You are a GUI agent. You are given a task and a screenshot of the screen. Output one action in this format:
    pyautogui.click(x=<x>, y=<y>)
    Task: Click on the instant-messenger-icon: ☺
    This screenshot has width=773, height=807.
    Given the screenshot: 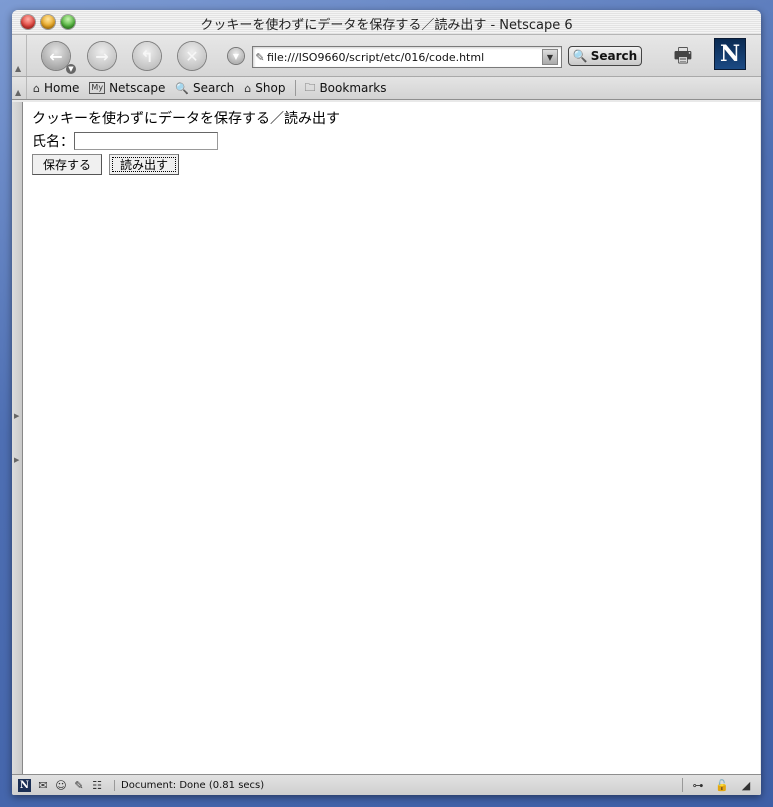 What is the action you would take?
    pyautogui.click(x=61, y=785)
    